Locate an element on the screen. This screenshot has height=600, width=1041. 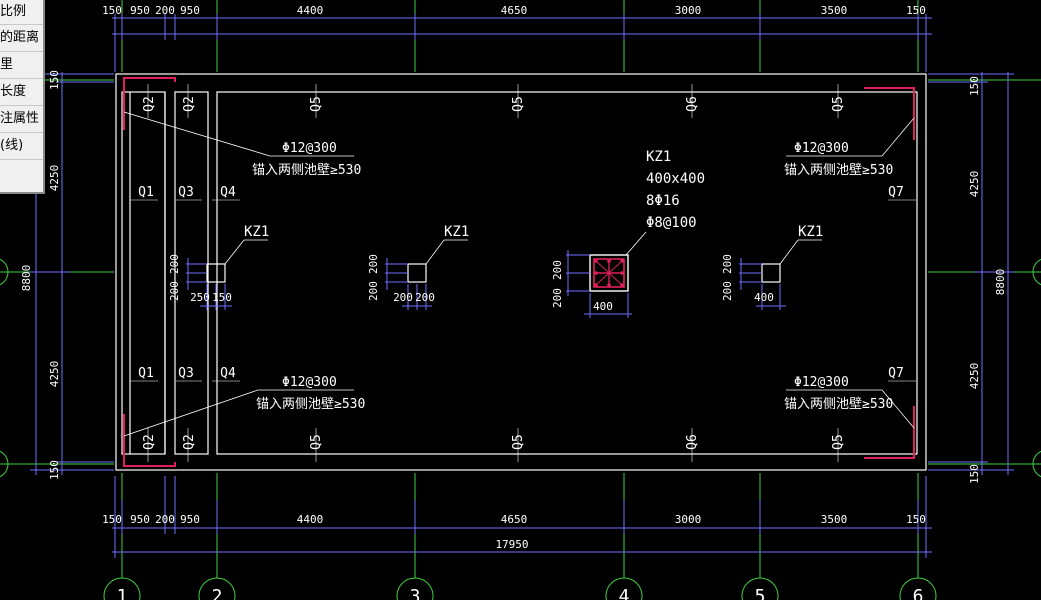
axis-label-2: 2 is located at coordinates (217, 593).